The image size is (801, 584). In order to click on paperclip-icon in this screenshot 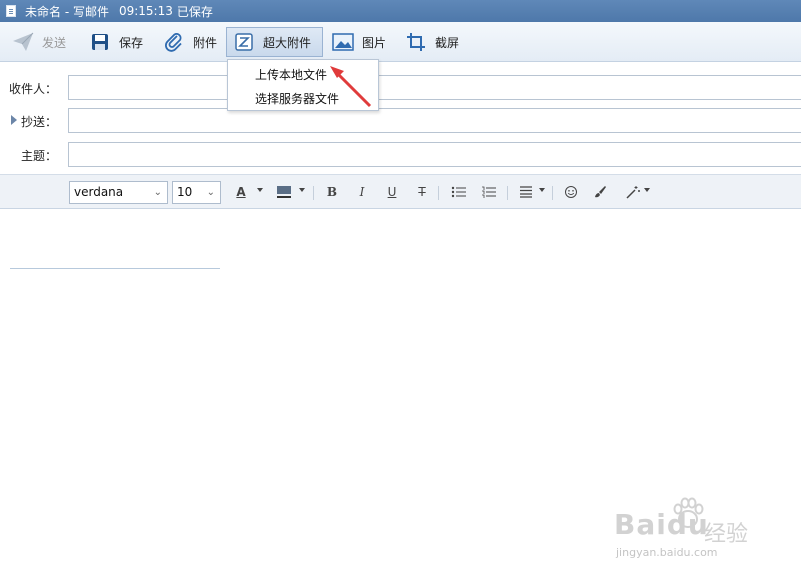, I will do `click(174, 42)`.